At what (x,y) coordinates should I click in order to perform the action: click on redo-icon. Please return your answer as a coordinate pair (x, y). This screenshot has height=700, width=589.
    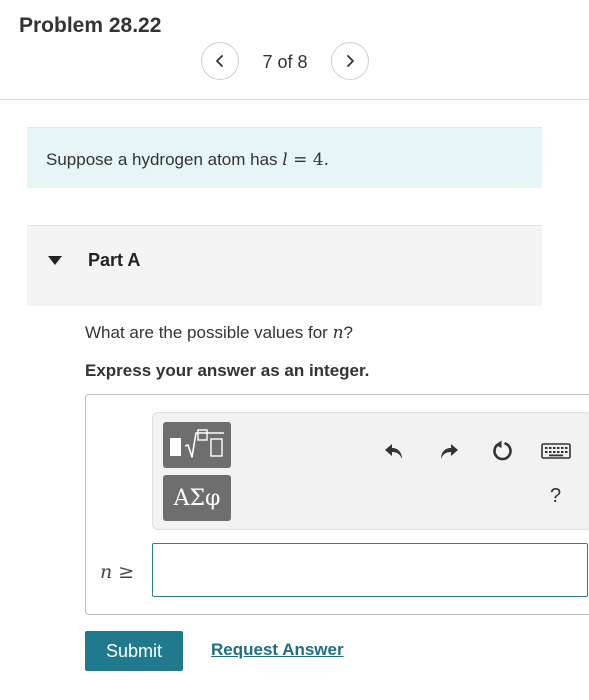
    Looking at the image, I should click on (449, 451).